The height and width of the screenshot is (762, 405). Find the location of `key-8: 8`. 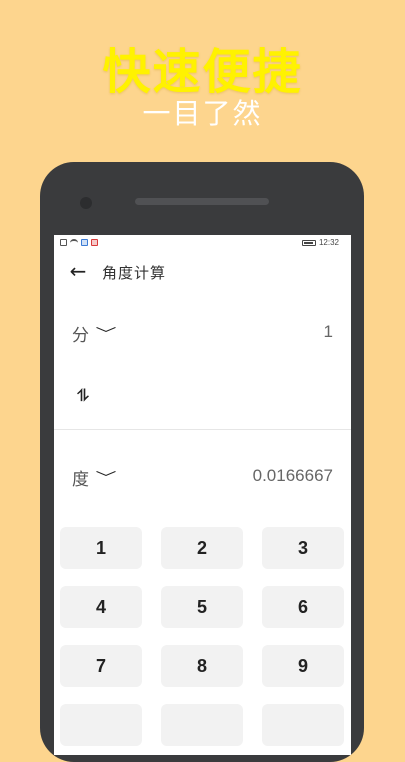

key-8: 8 is located at coordinates (202, 666).